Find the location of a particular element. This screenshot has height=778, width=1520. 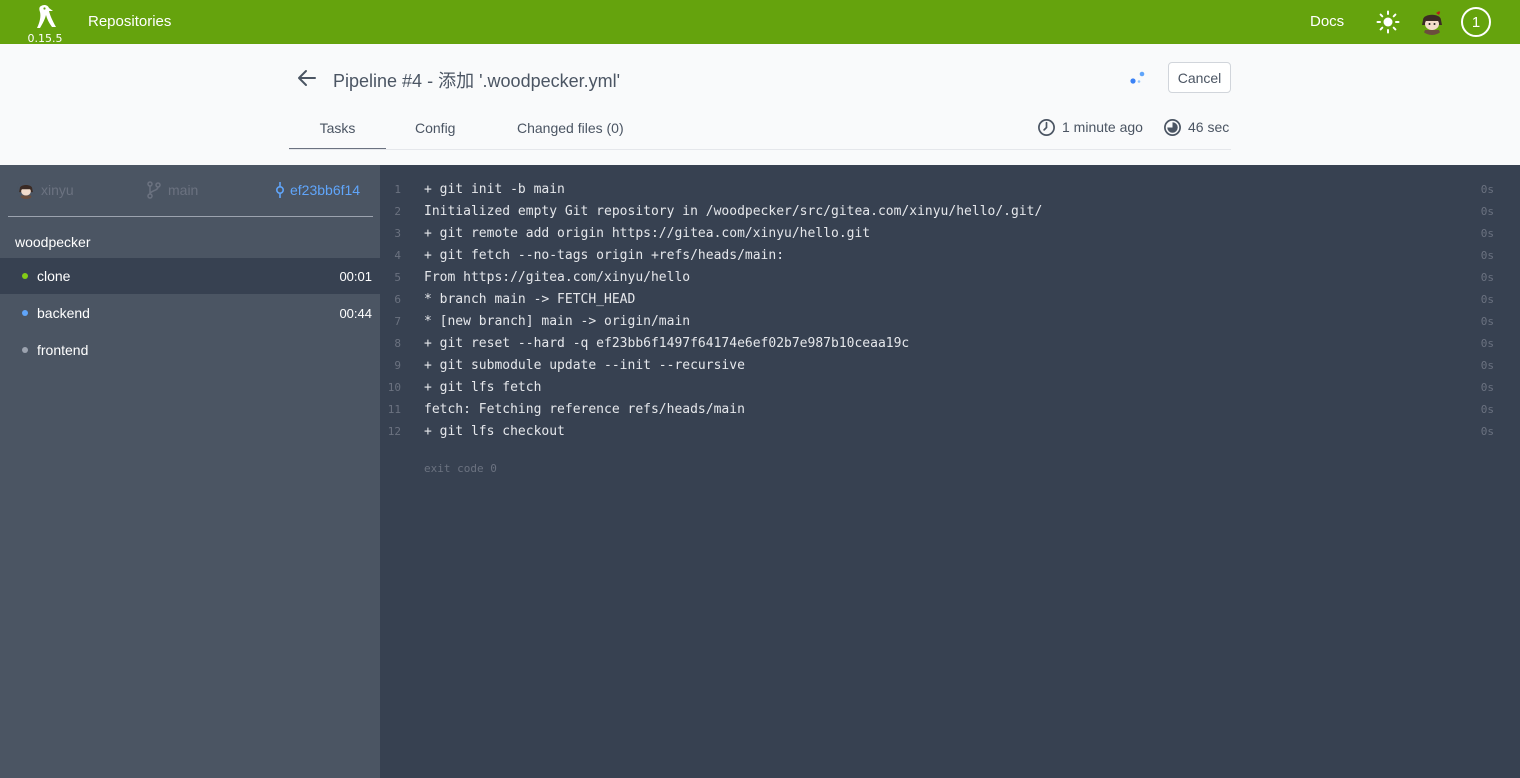

line-text: + git lfs checkout is located at coordinates (494, 431).